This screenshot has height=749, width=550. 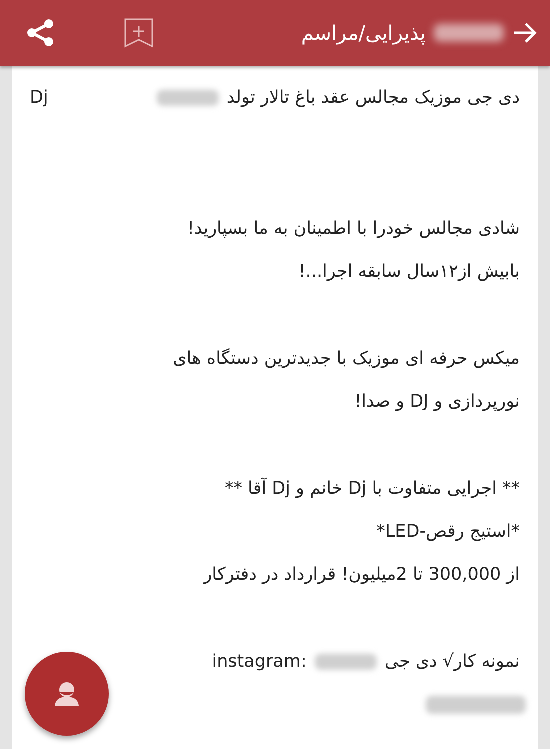 What do you see at coordinates (67, 694) in the screenshot?
I see `person-icon` at bounding box center [67, 694].